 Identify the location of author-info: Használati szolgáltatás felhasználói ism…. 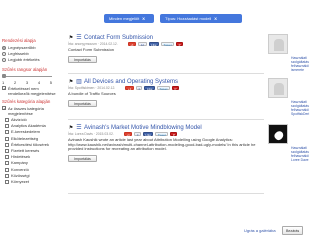
(305, 64).